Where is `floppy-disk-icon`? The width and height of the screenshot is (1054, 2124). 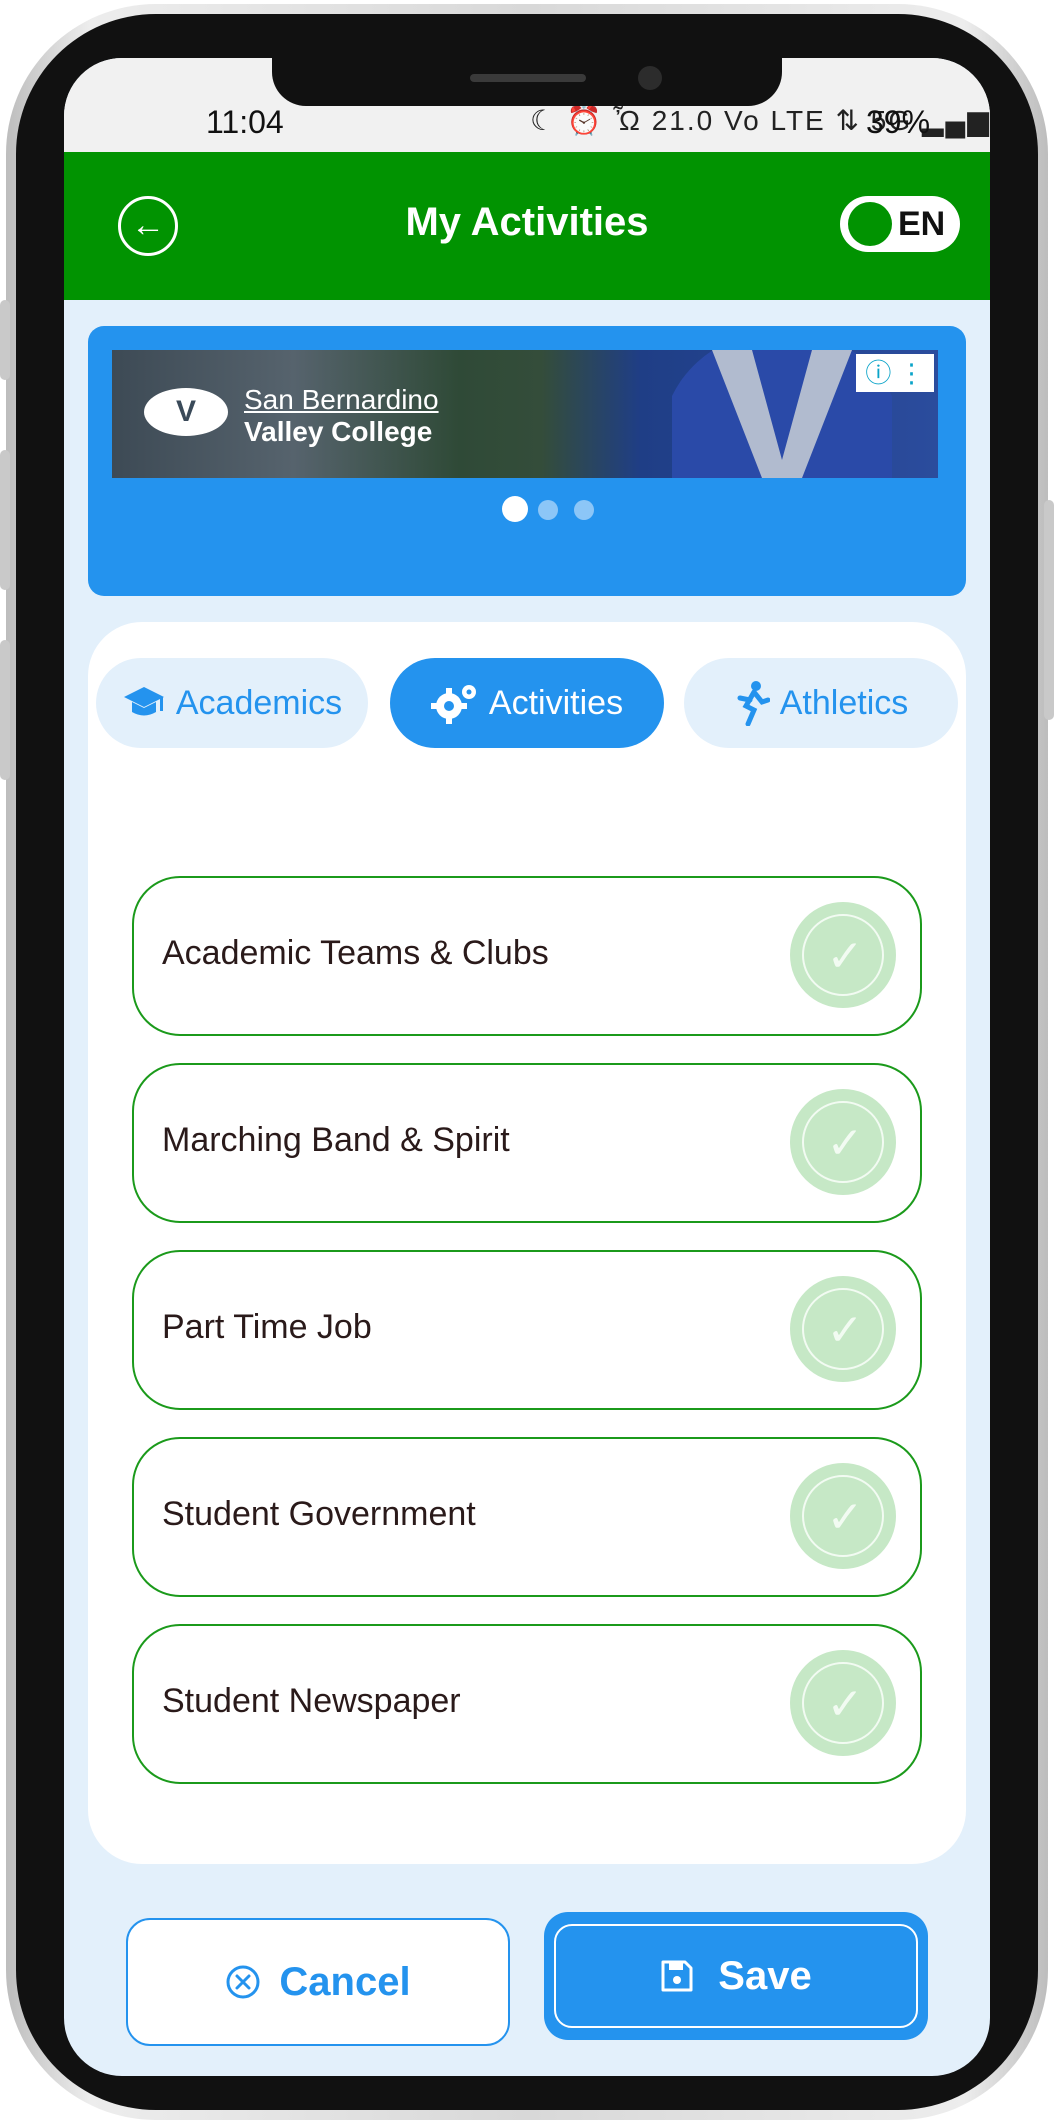
floppy-disk-icon is located at coordinates (677, 1976).